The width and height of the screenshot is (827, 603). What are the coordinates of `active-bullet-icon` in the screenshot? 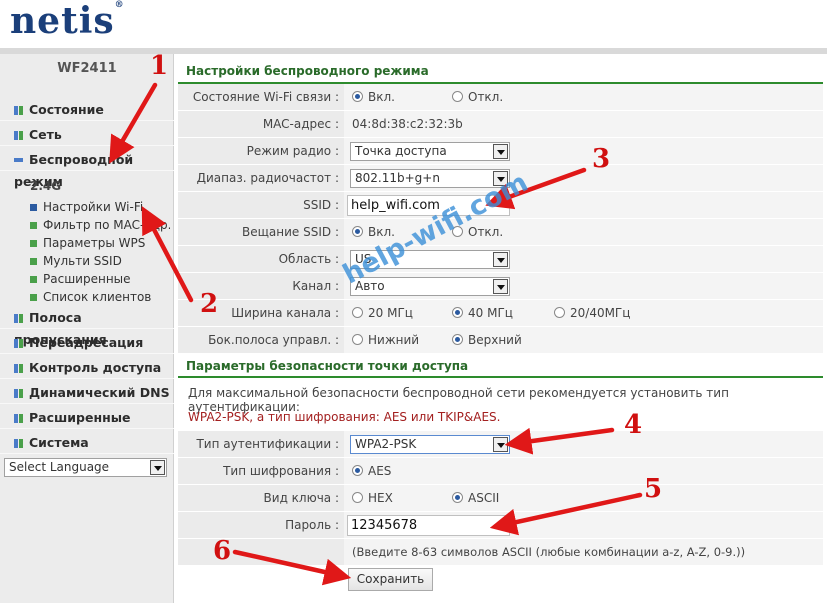 It's located at (33, 207).